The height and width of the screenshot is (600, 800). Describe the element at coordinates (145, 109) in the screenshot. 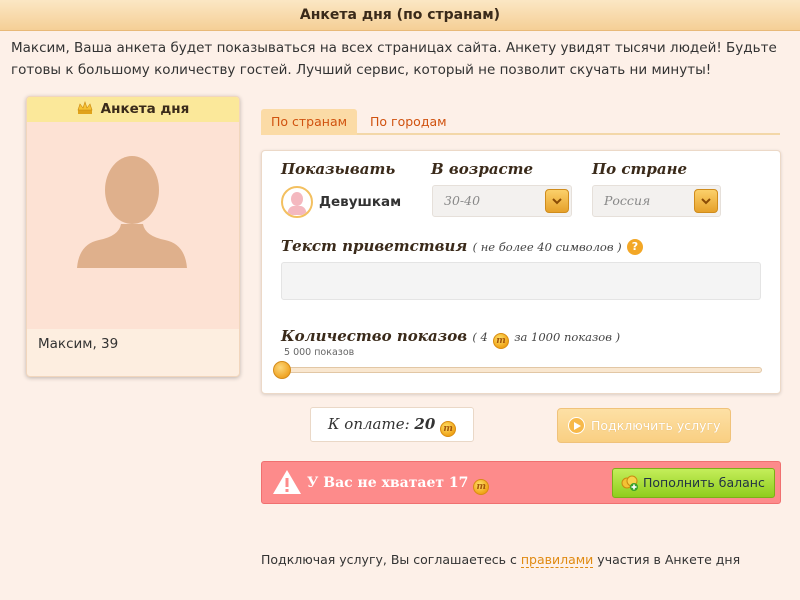

I see `card-header-label: Анкета дня` at that location.